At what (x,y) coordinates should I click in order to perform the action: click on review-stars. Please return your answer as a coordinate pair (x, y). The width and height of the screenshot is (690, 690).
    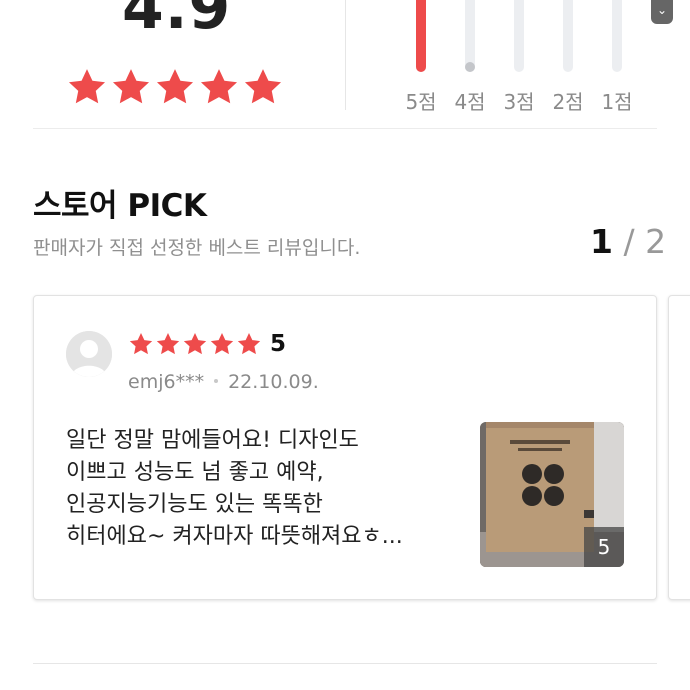
    Looking at the image, I should click on (195, 344).